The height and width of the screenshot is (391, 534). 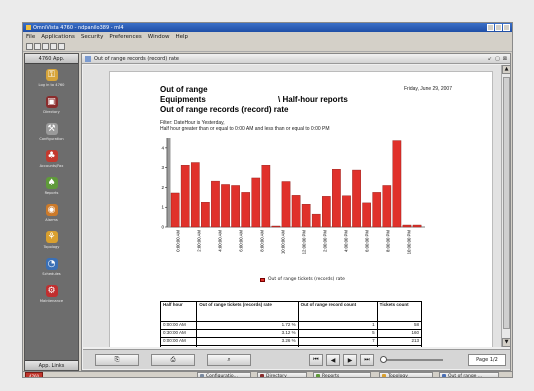 I want to click on panel-footer: App. Links, so click(x=51, y=365).